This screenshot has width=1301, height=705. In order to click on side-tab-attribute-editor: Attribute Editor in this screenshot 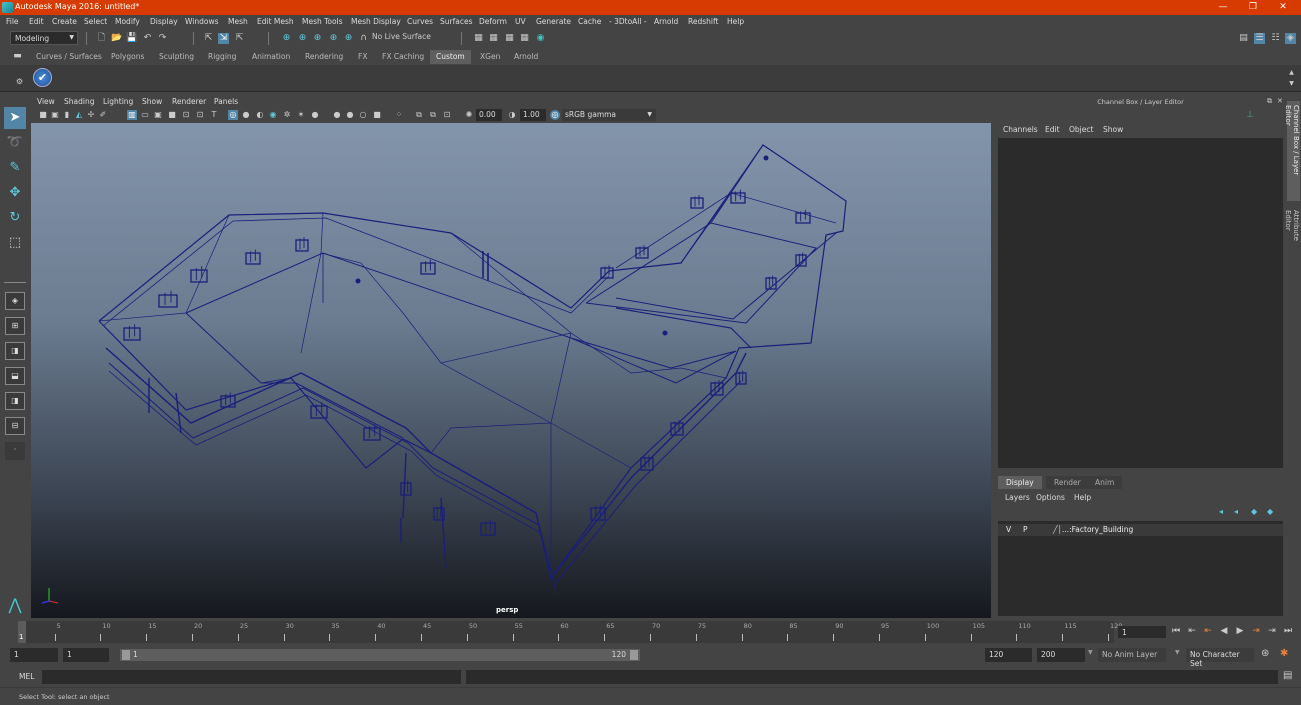, I will do `click(1292, 236)`.